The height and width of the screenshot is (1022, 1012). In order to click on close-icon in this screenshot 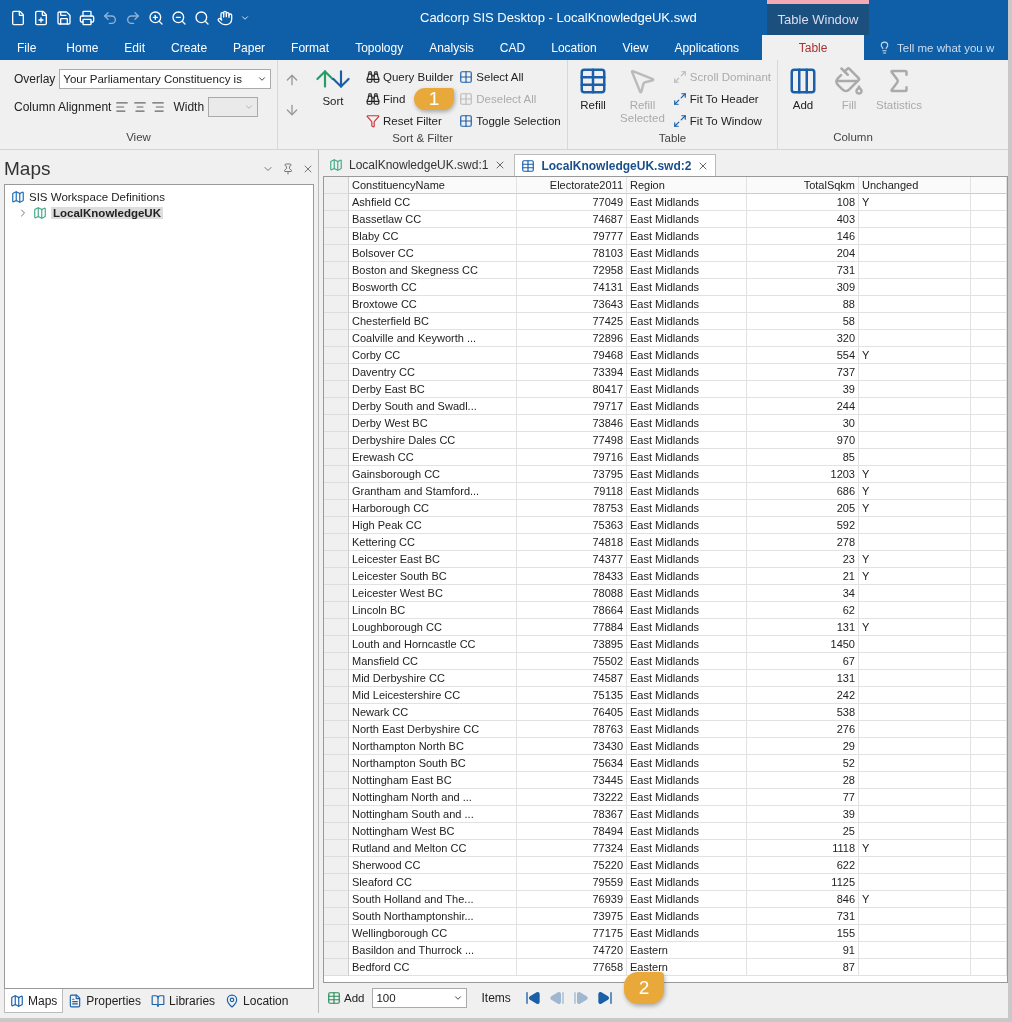, I will do `click(308, 169)`.